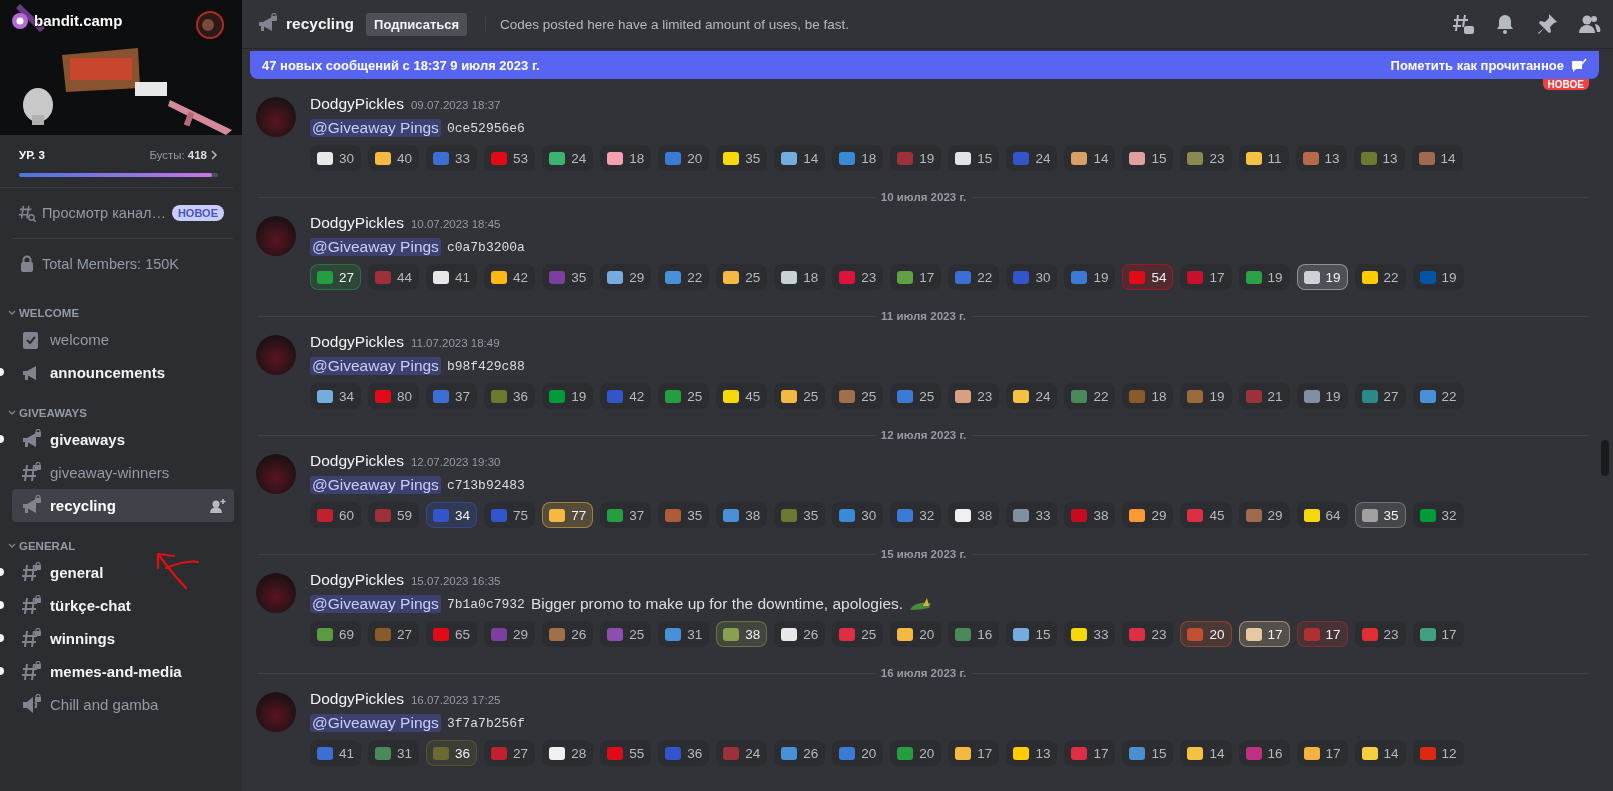  Describe the element at coordinates (121, 213) in the screenshot. I see `browse-channels-item: Просмотр канал… НОВОЕ` at that location.